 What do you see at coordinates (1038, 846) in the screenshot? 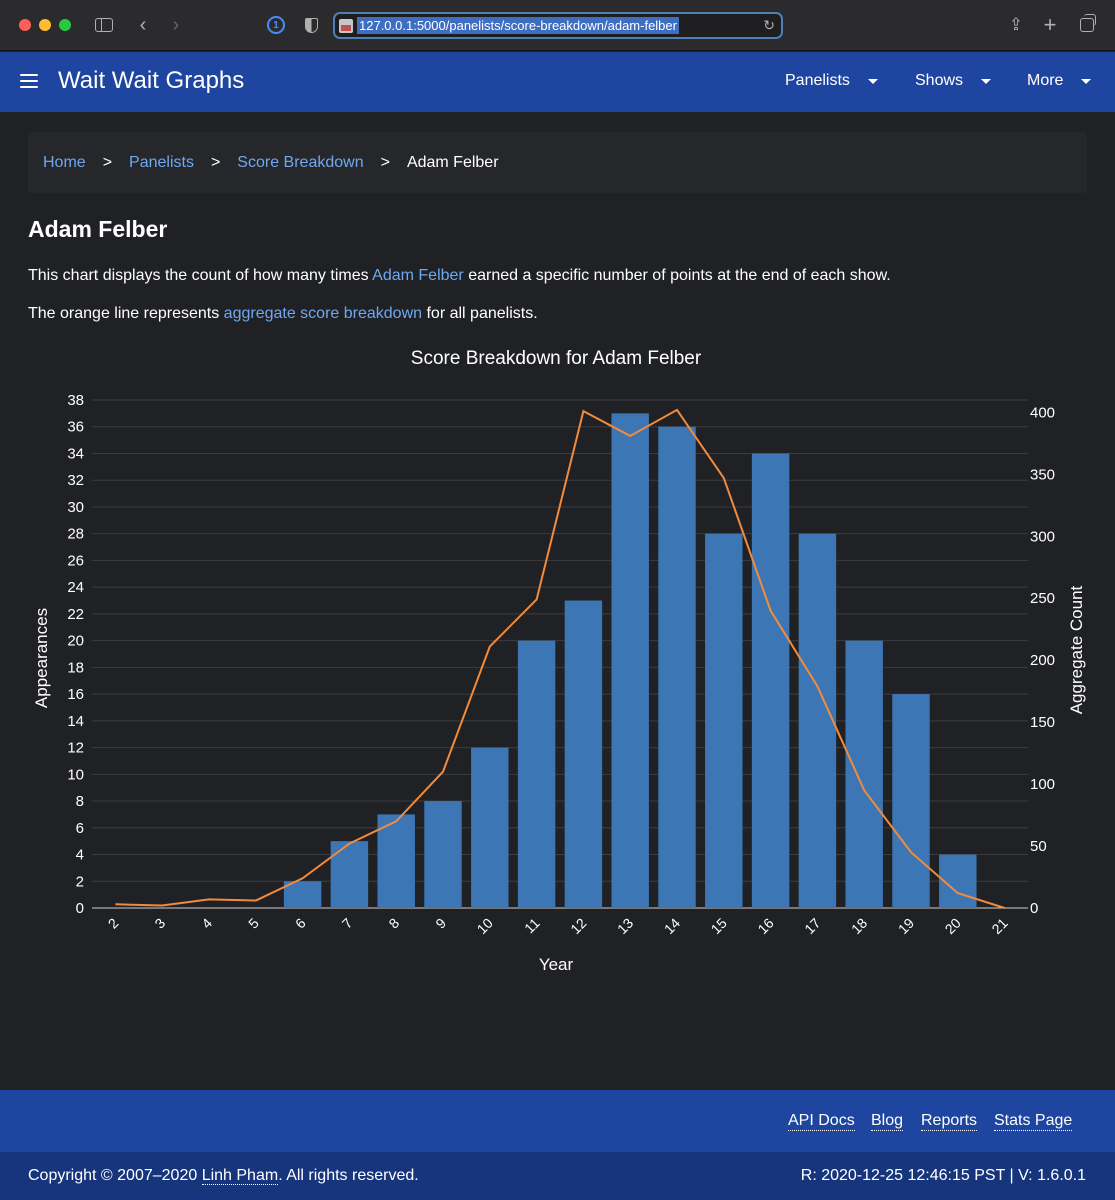
I see `y2-tick-label: 50` at bounding box center [1038, 846].